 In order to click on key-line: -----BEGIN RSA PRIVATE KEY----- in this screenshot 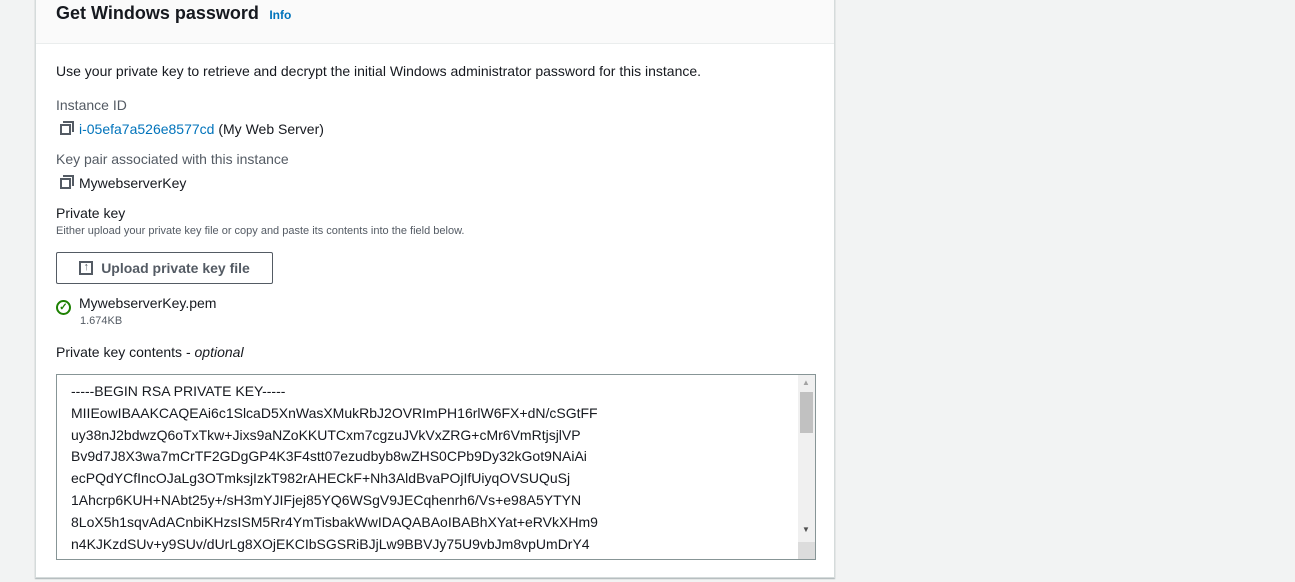, I will do `click(178, 391)`.